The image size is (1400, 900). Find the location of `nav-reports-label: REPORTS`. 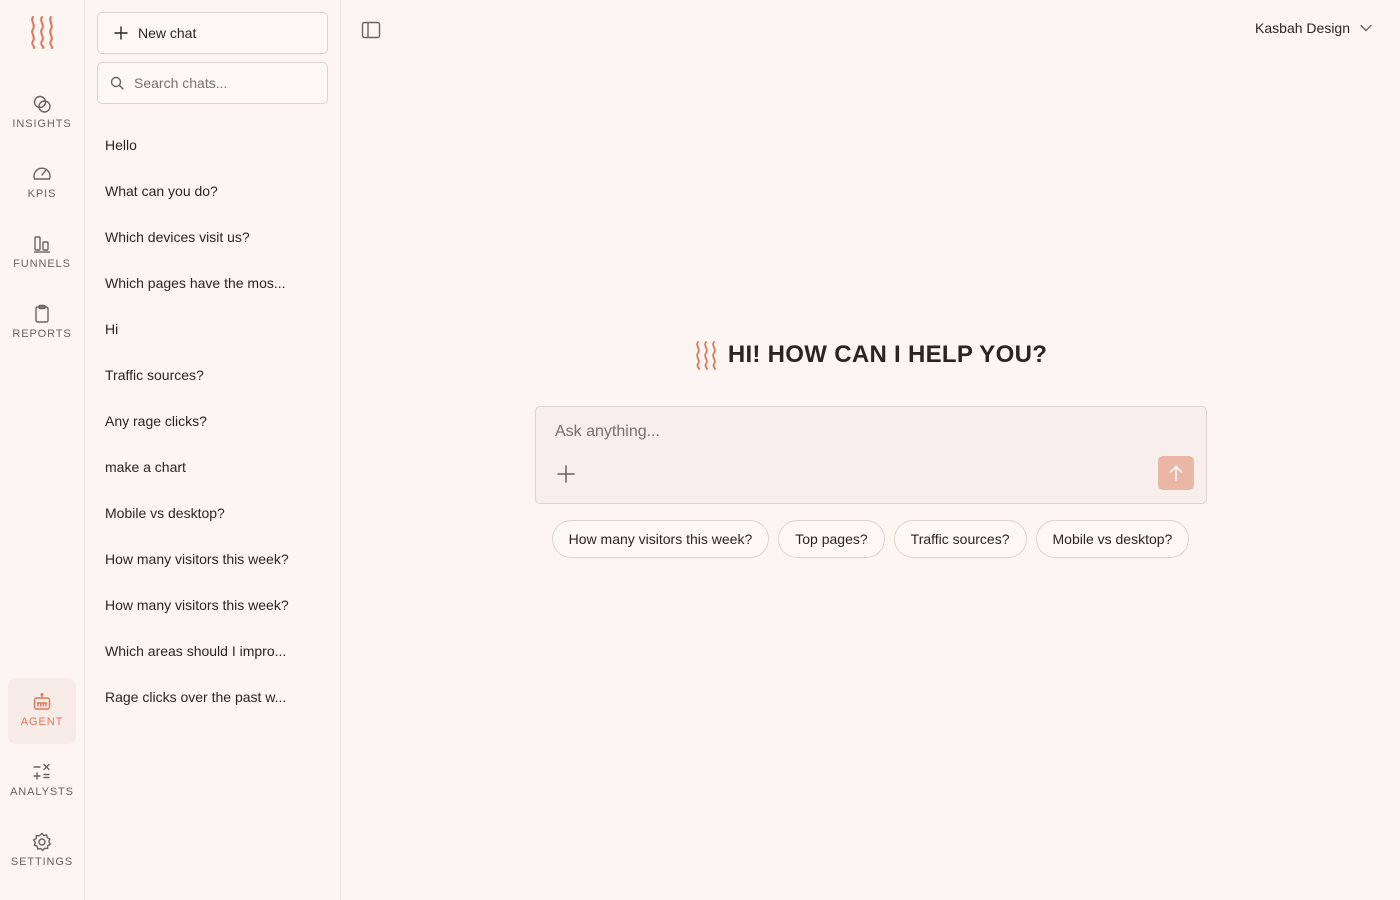

nav-reports-label: REPORTS is located at coordinates (42, 334).